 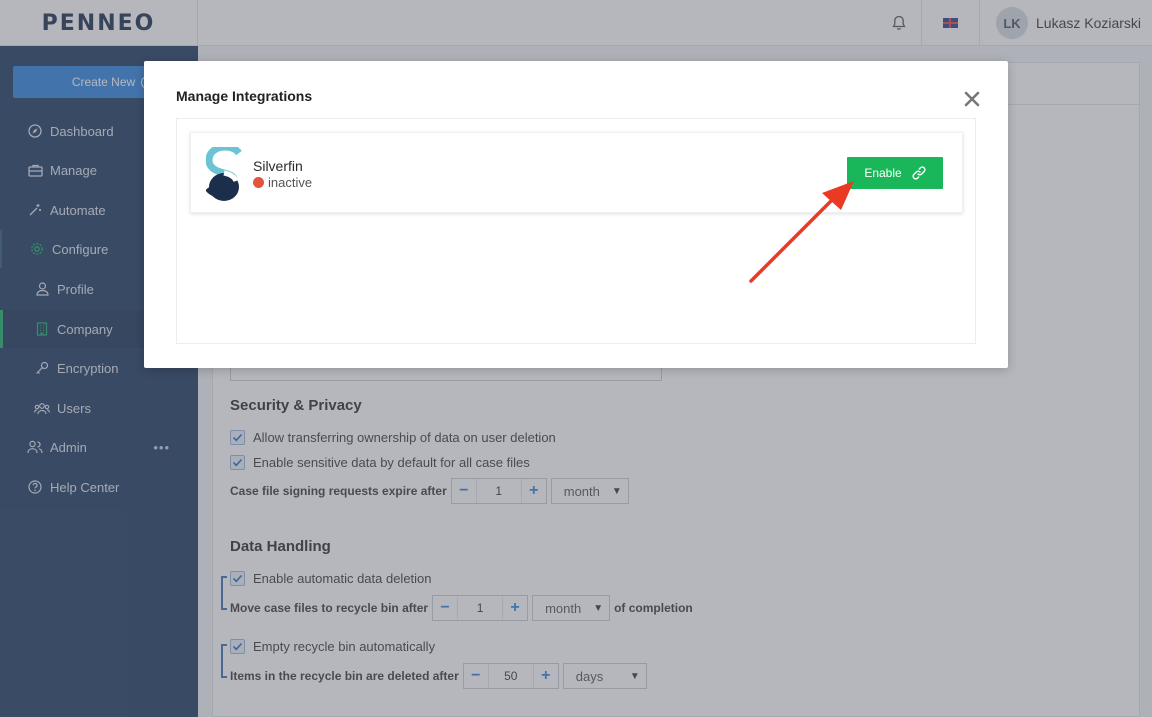 What do you see at coordinates (278, 166) in the screenshot?
I see `integration-name: Silverfin` at bounding box center [278, 166].